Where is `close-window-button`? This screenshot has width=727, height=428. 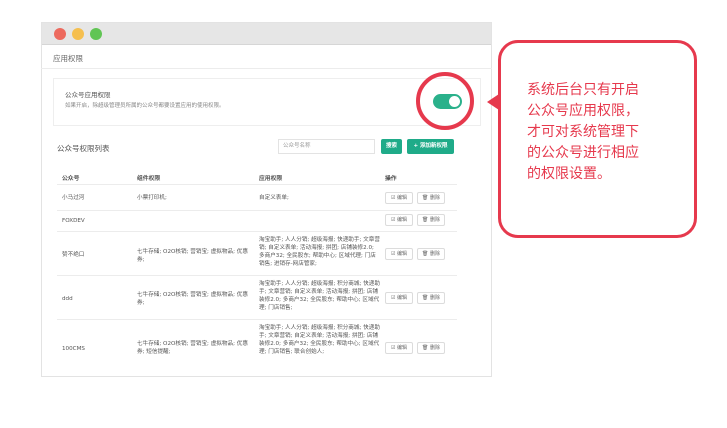 close-window-button is located at coordinates (60, 33).